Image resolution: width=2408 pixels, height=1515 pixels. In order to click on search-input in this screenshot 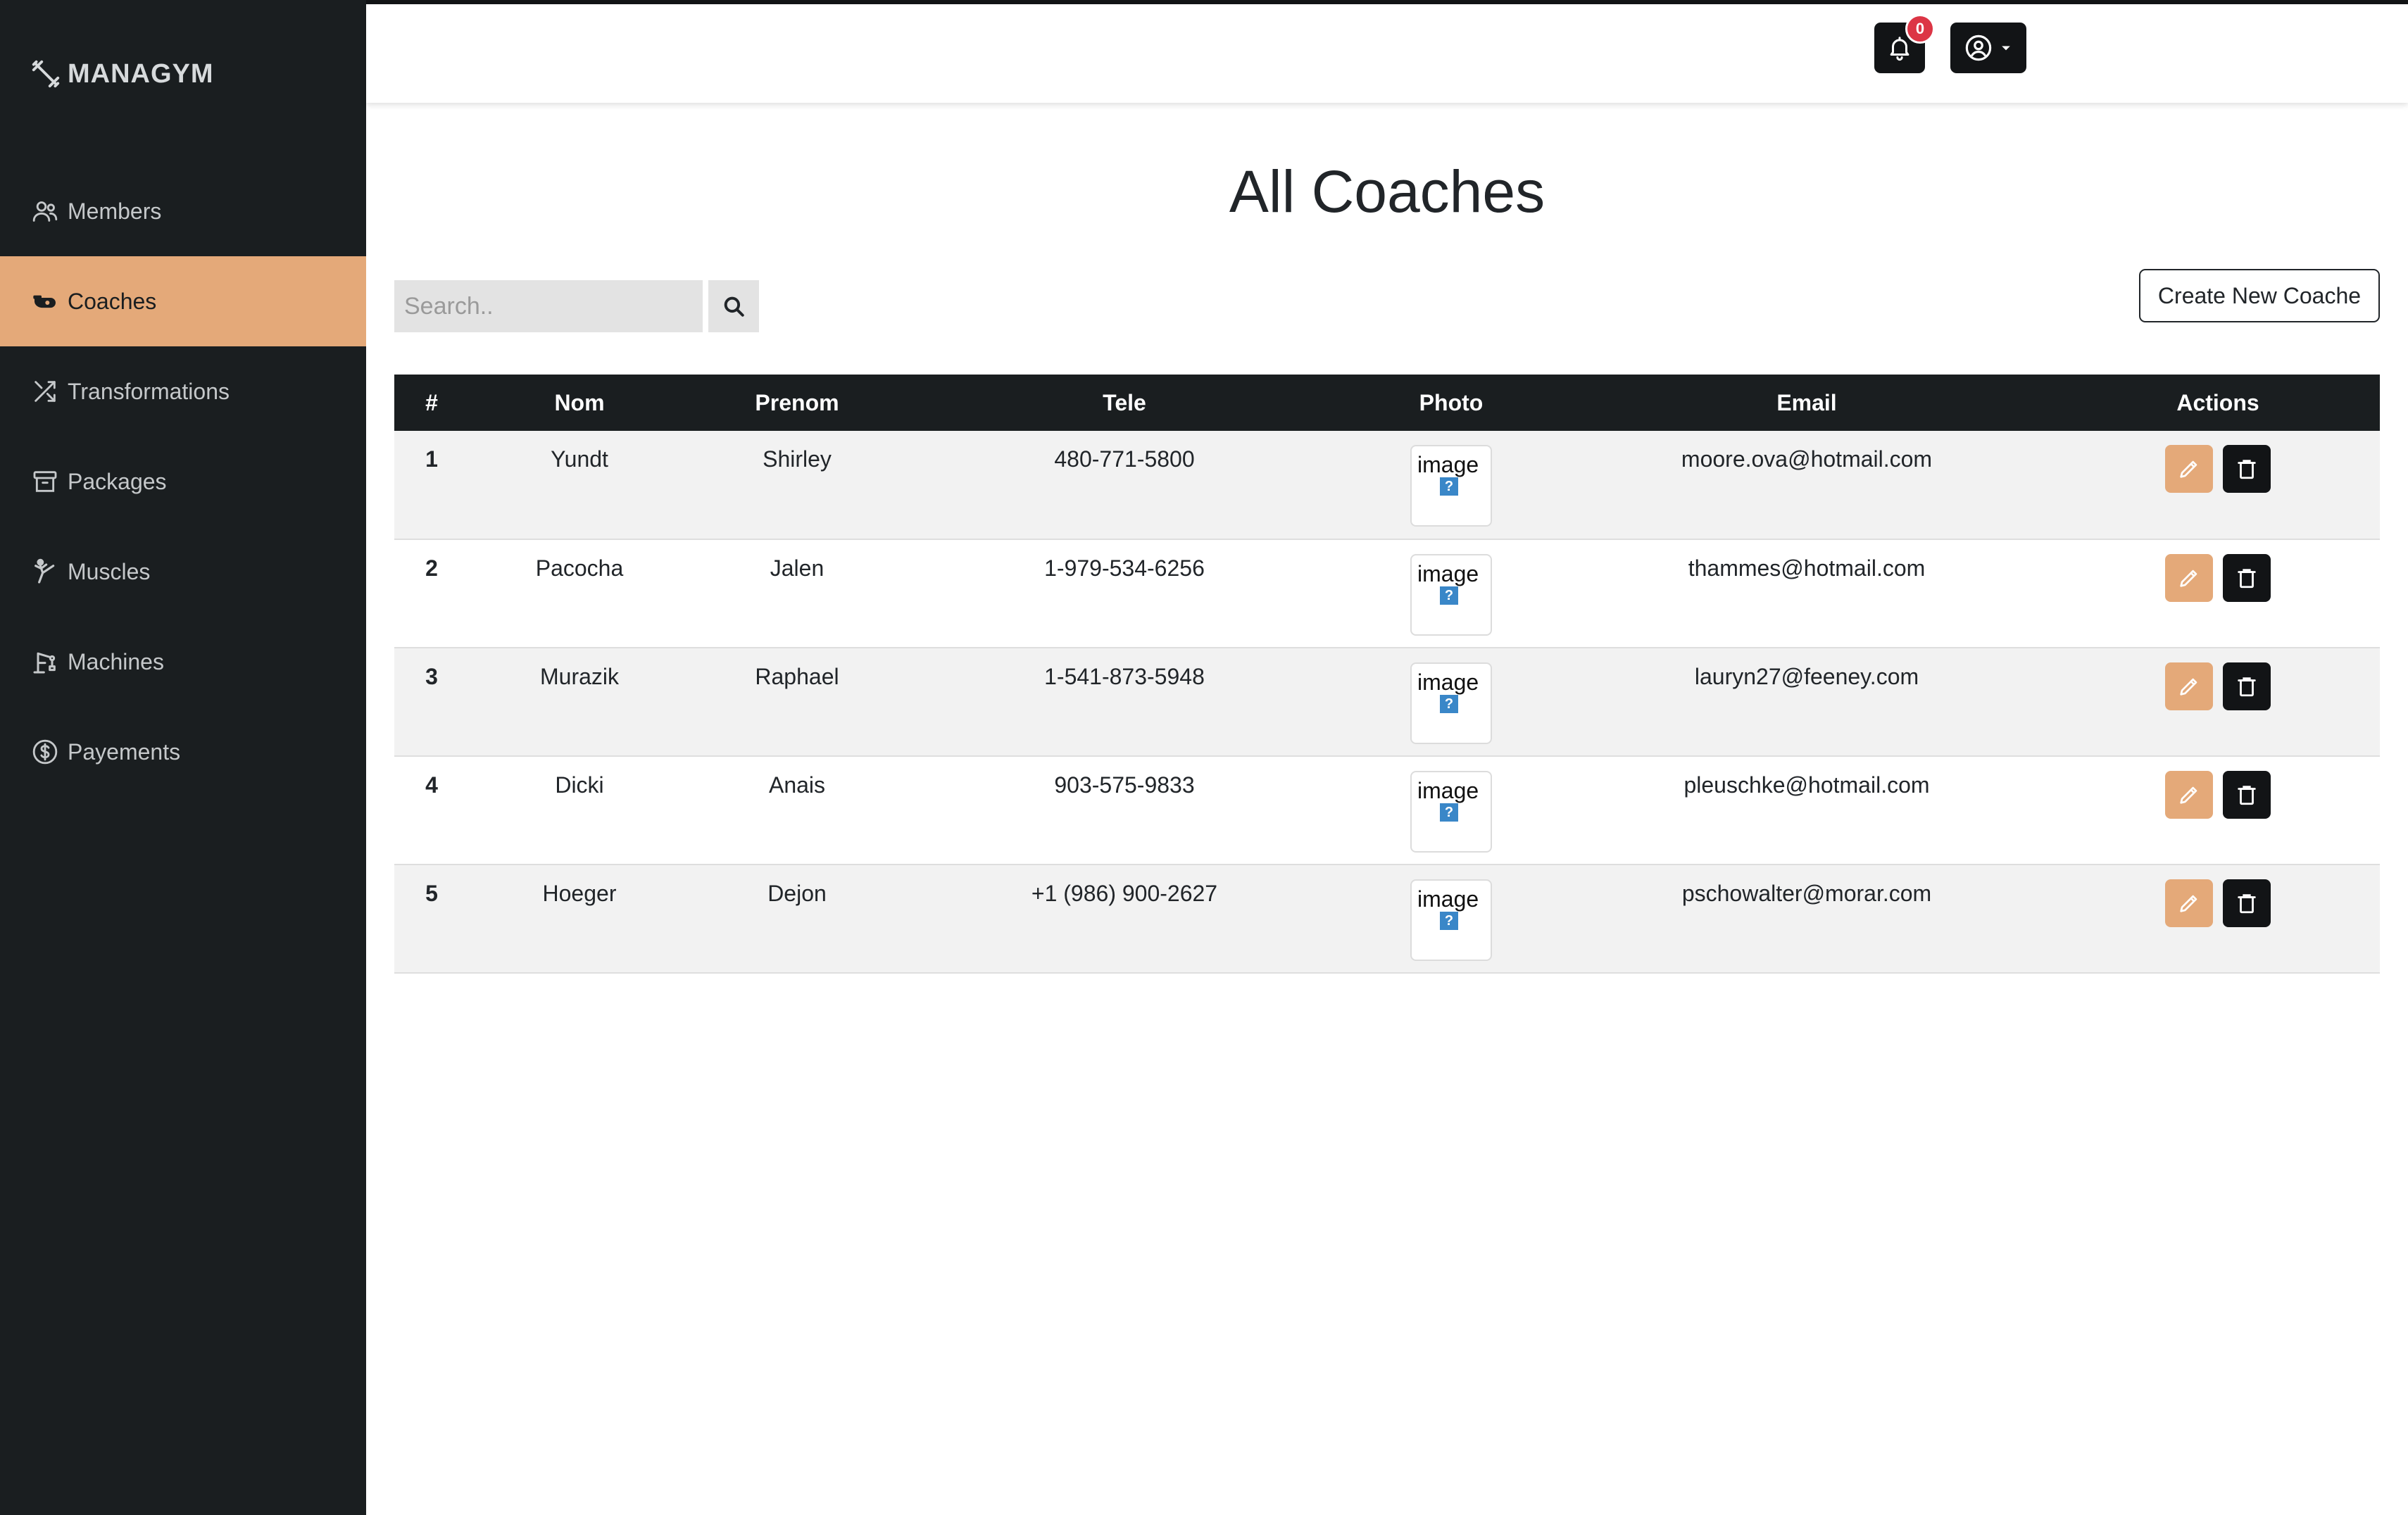, I will do `click(548, 306)`.